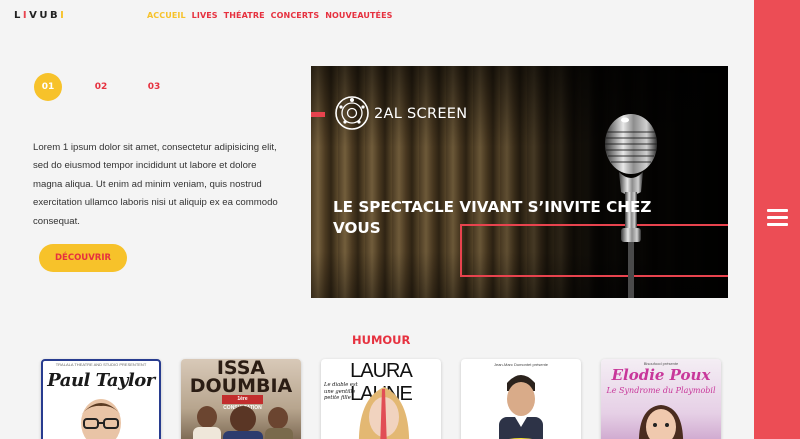 Image resolution: width=800 pixels, height=439 pixels. What do you see at coordinates (48, 87) in the screenshot?
I see `slide-page-1: 01` at bounding box center [48, 87].